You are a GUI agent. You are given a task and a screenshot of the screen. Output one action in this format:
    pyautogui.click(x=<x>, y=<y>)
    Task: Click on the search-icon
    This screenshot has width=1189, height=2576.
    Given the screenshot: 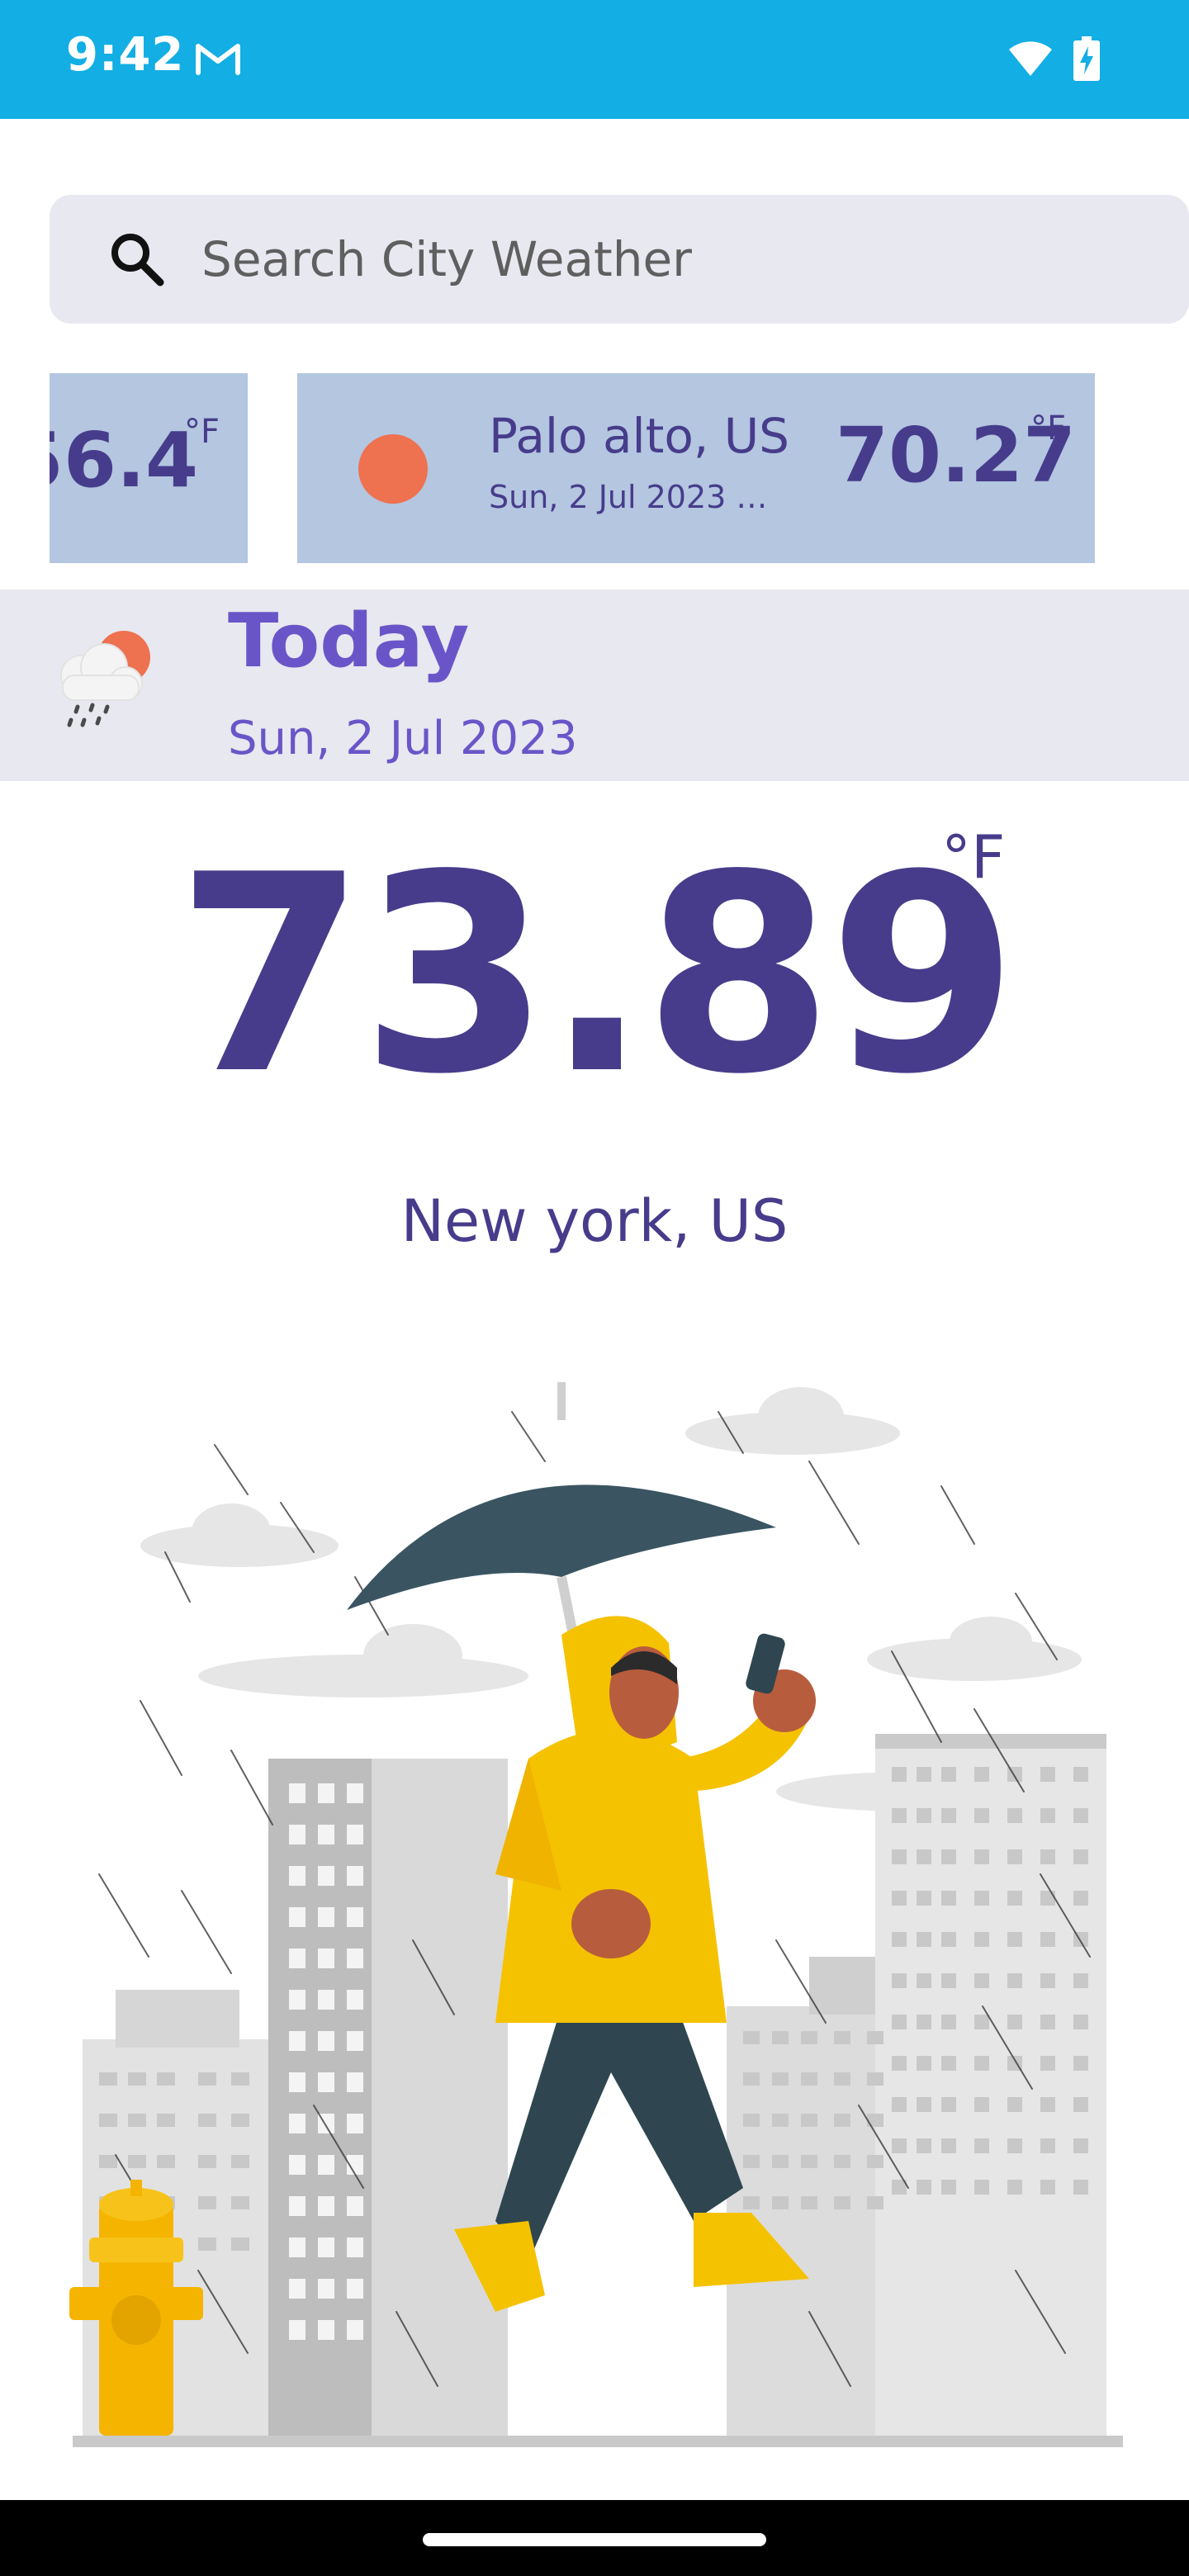 What is the action you would take?
    pyautogui.click(x=137, y=259)
    